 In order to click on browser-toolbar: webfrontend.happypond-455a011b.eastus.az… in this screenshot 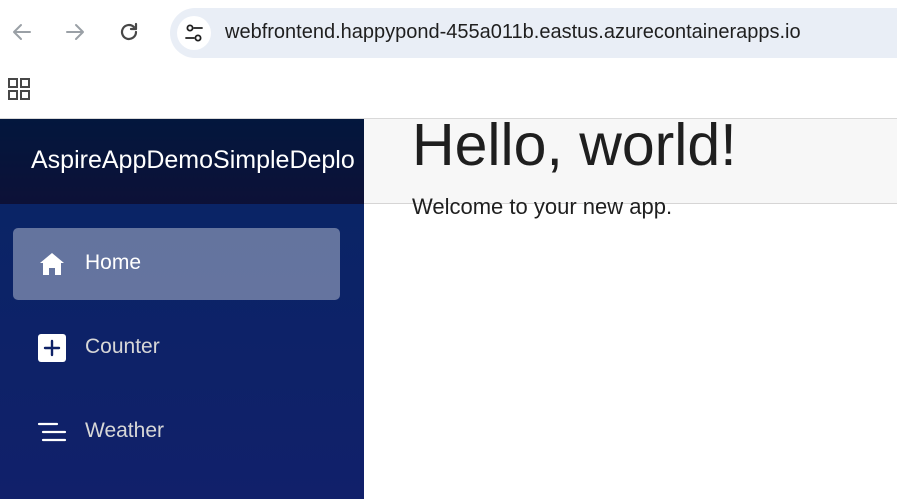, I will do `click(448, 33)`.